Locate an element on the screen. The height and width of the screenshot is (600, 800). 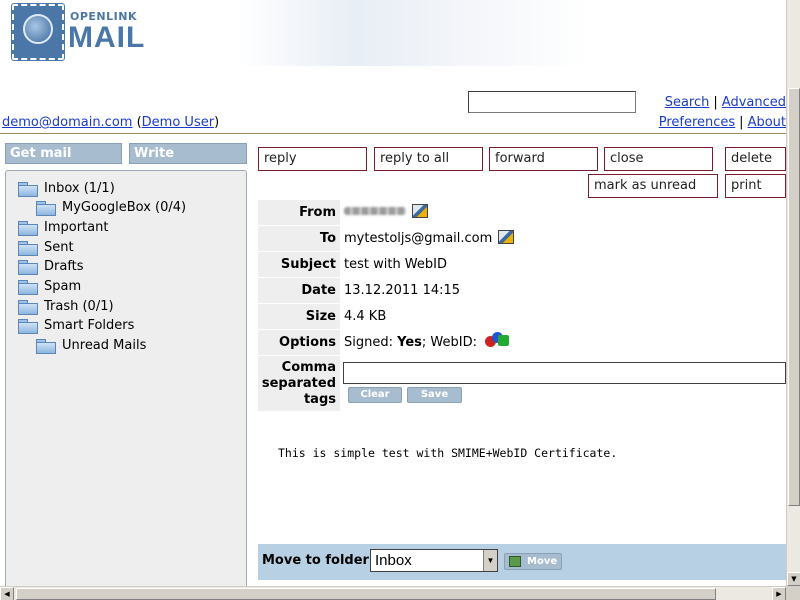
save-tags-button: Save is located at coordinates (434, 395).